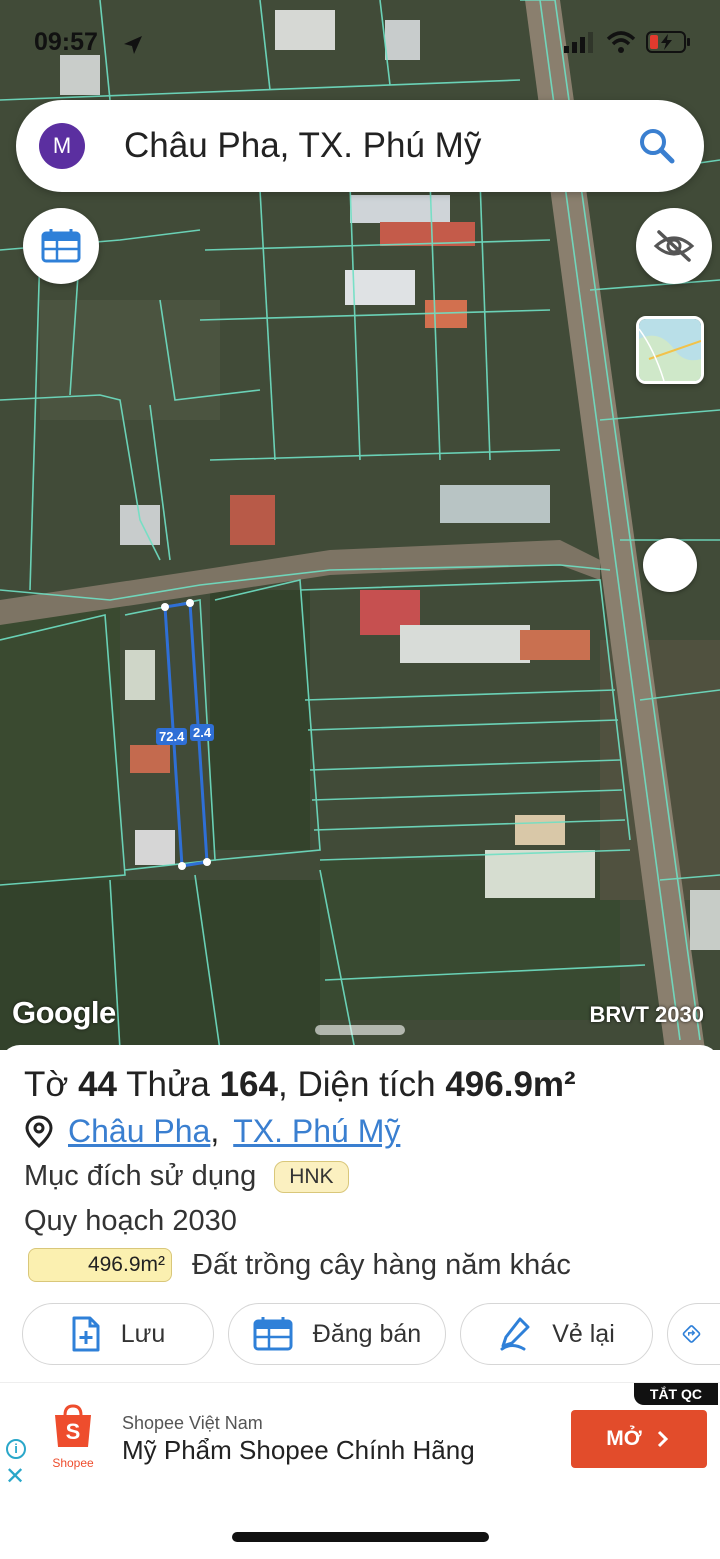  What do you see at coordinates (515, 1334) in the screenshot?
I see `redraw-pen-icon` at bounding box center [515, 1334].